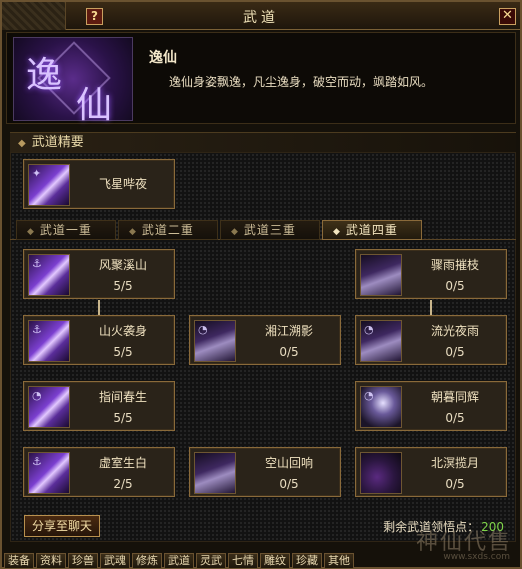 The height and width of the screenshot is (569, 522). I want to click on skill-name: 风聚溪山, so click(122, 265).